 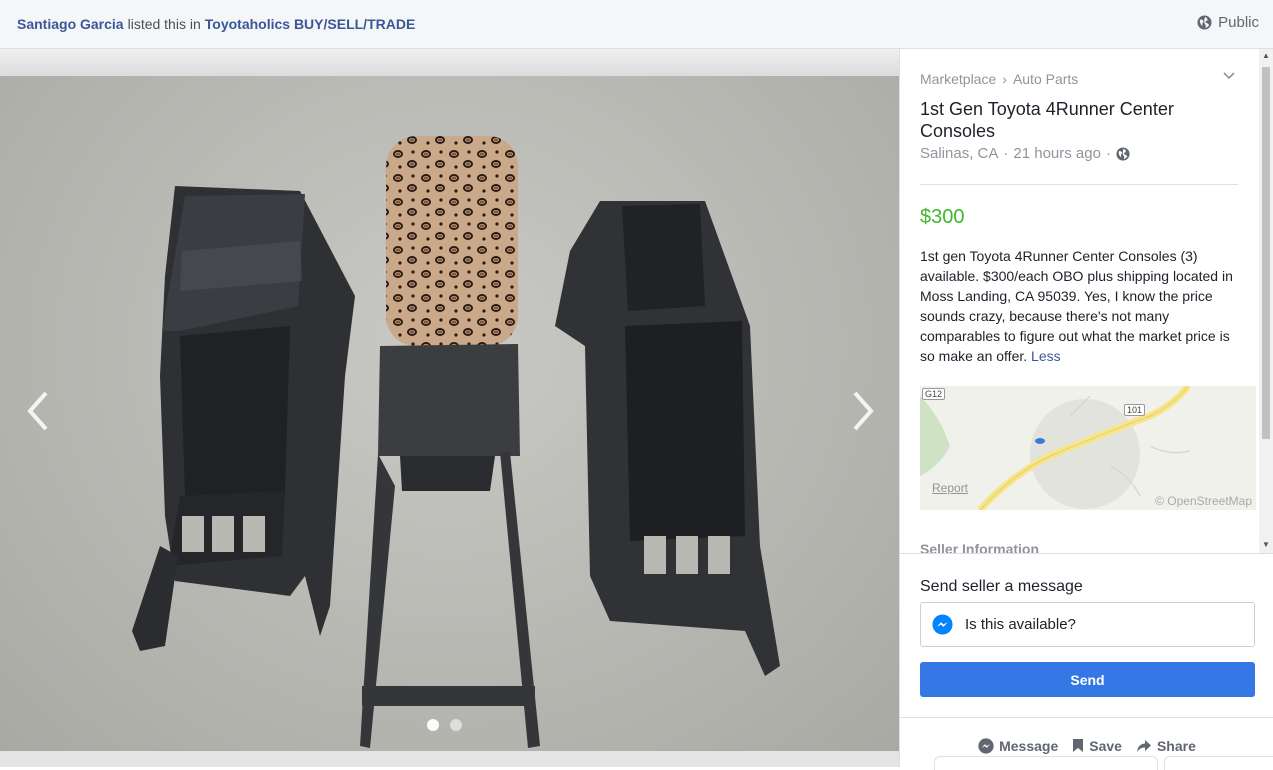 I want to click on seller-name-link: Santiago Garcia, so click(x=70, y=24).